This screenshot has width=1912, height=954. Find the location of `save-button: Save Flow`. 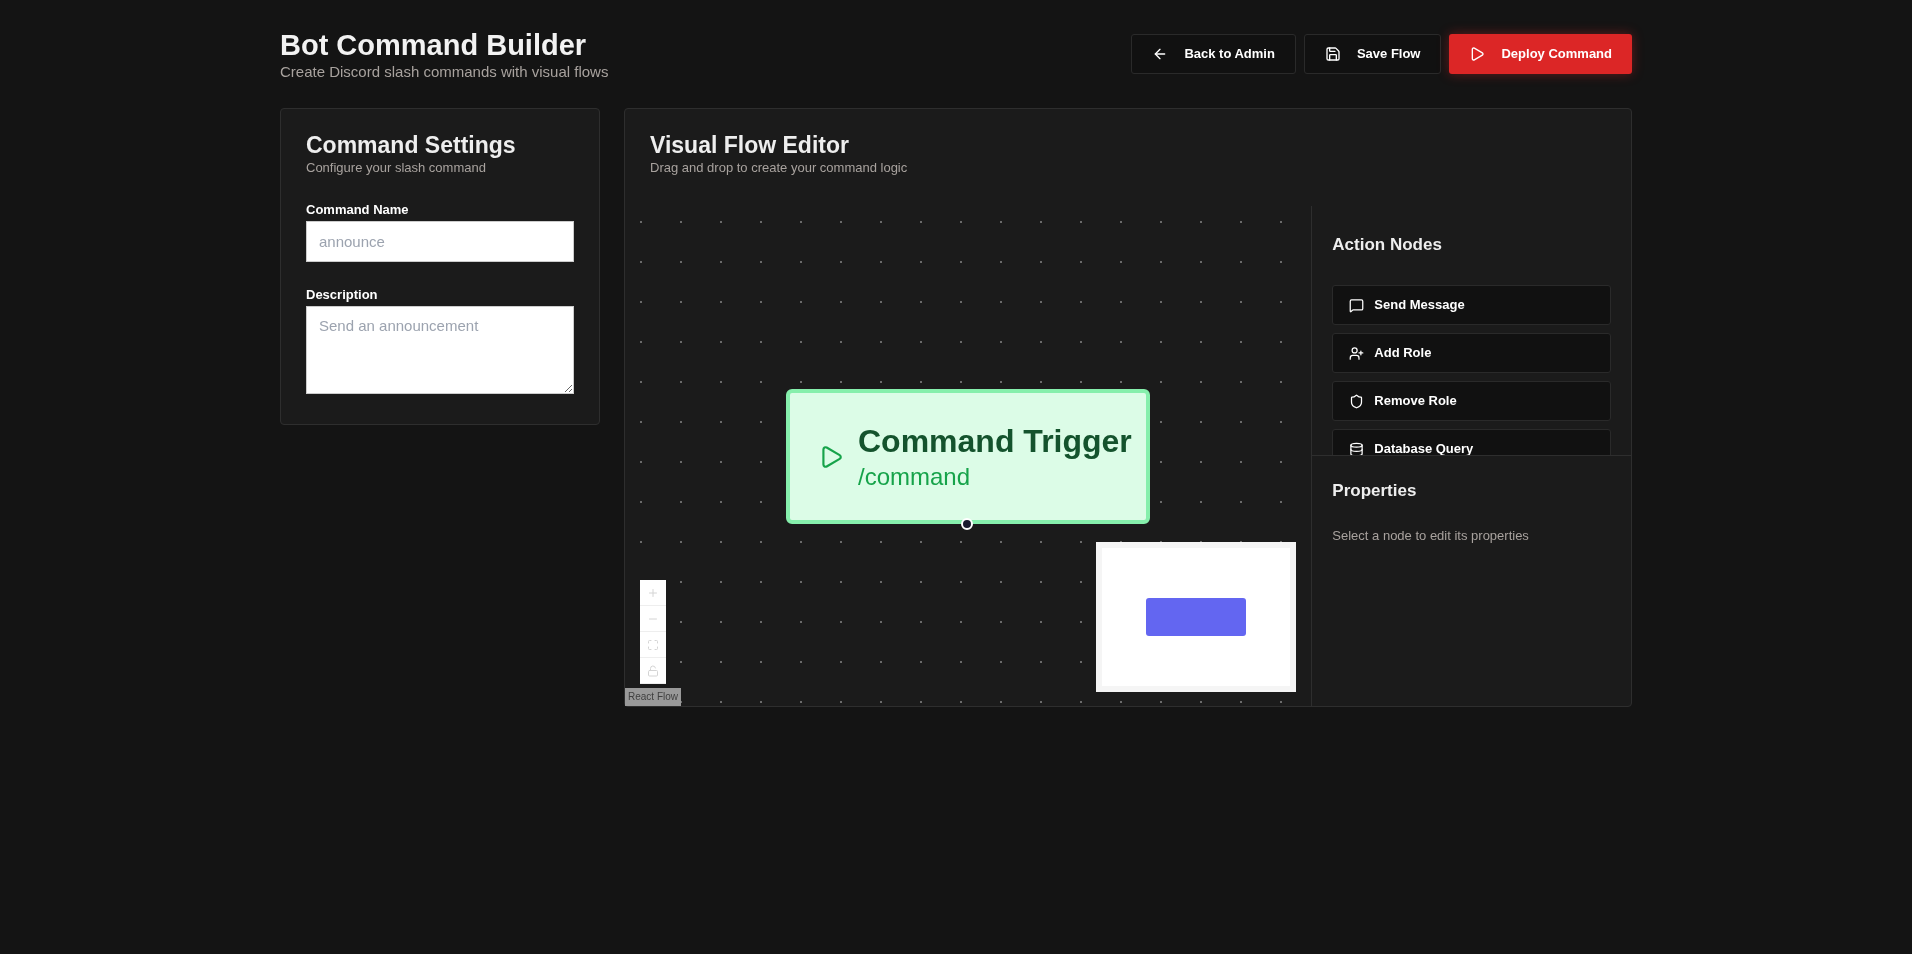

save-button: Save Flow is located at coordinates (1372, 54).